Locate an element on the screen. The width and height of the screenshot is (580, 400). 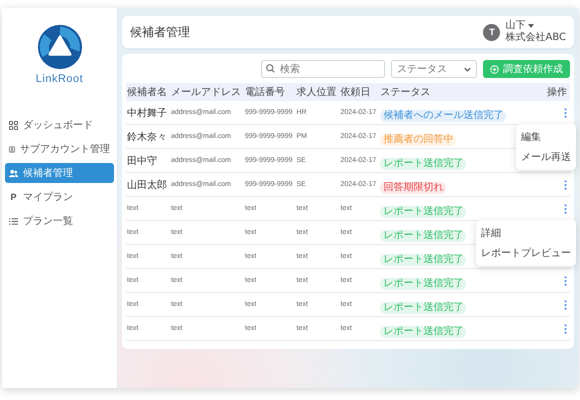
menu-item: 編集 is located at coordinates (546, 137).